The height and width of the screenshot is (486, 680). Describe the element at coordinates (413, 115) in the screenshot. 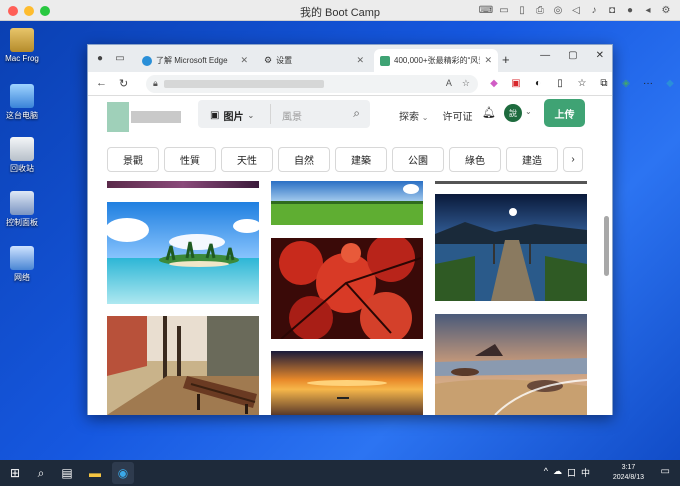

I see `nav-explore: 探索 ⌄` at that location.